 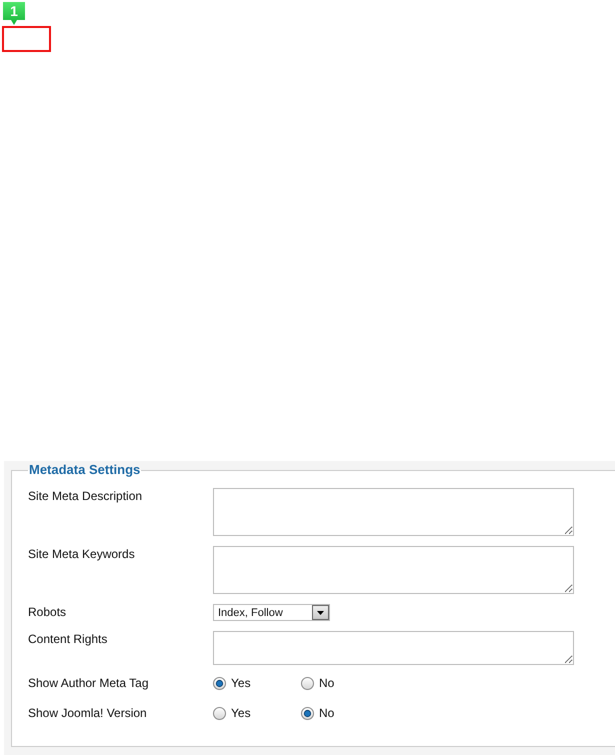 What do you see at coordinates (85, 470) in the screenshot?
I see `fieldset-legend: Metadata Settings` at bounding box center [85, 470].